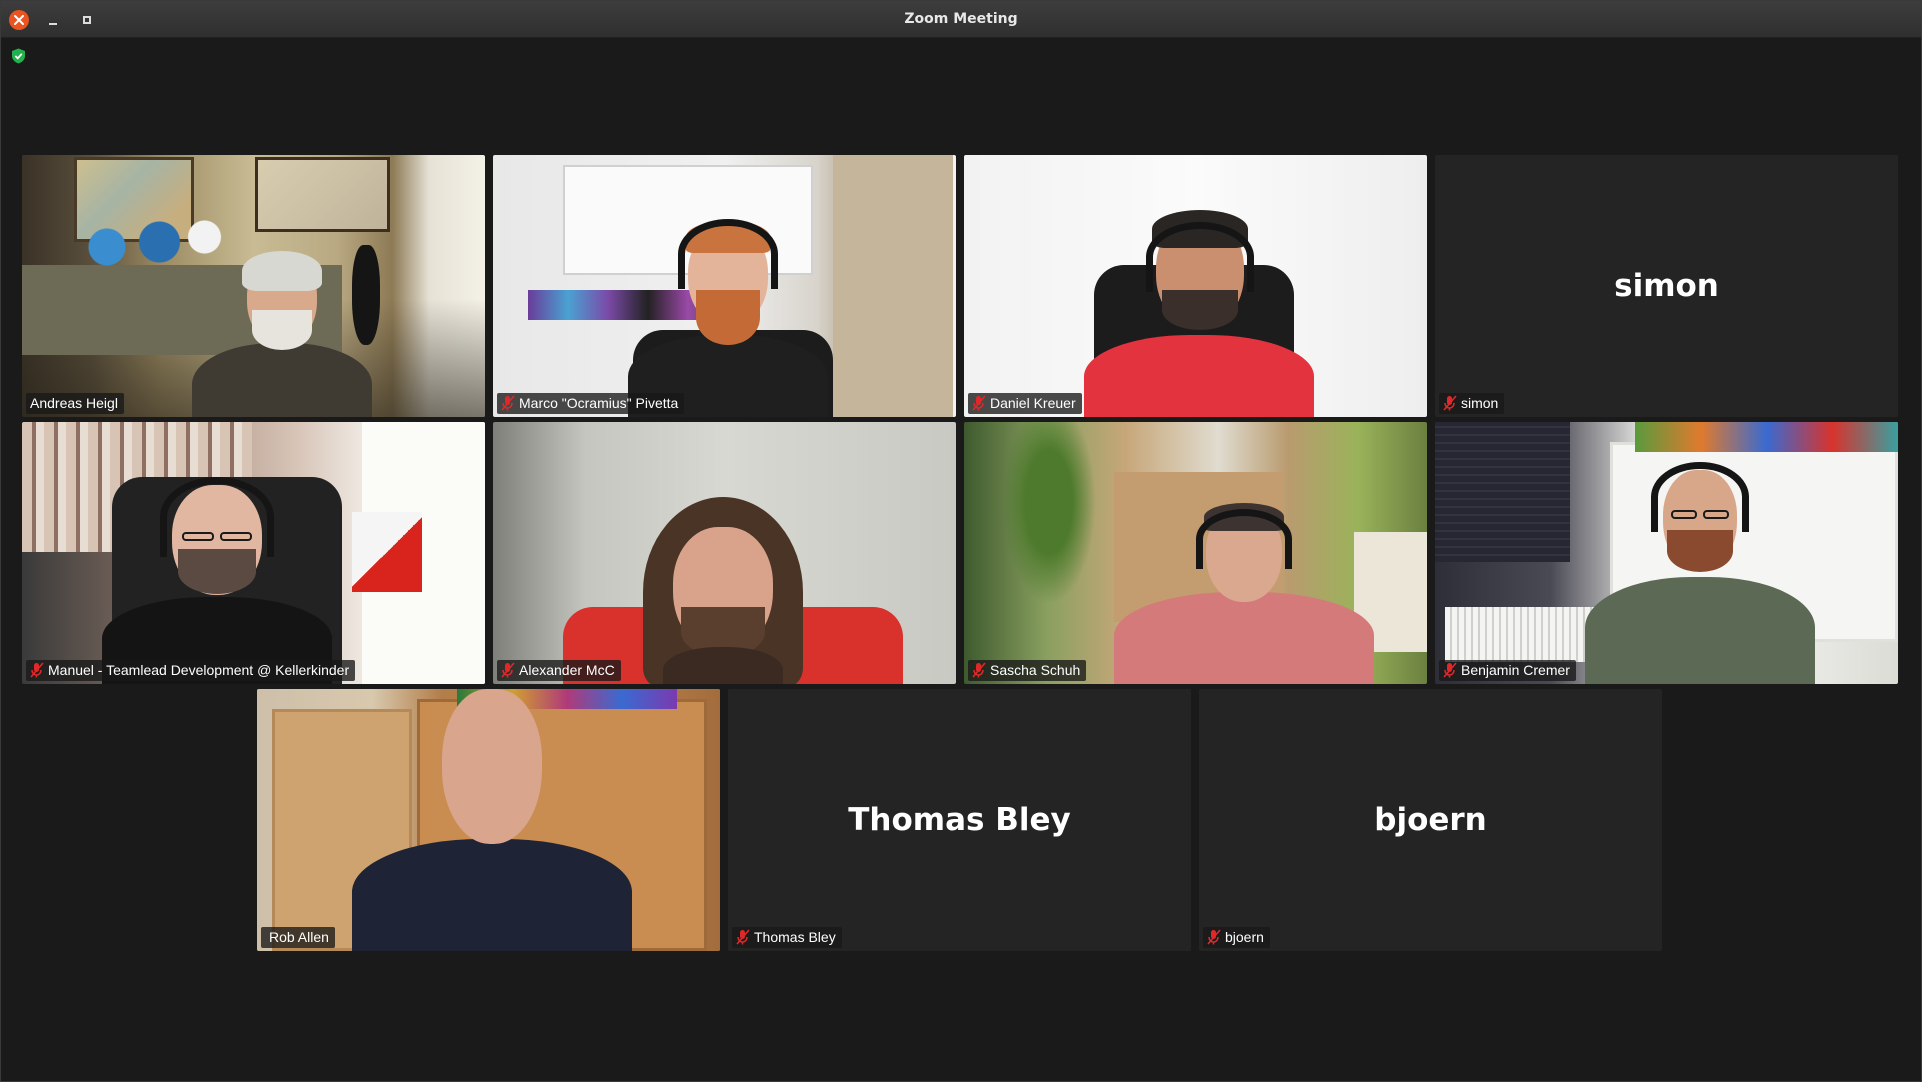  I want to click on participant-name-label: Marco "Ocramius" Pivetta, so click(591, 403).